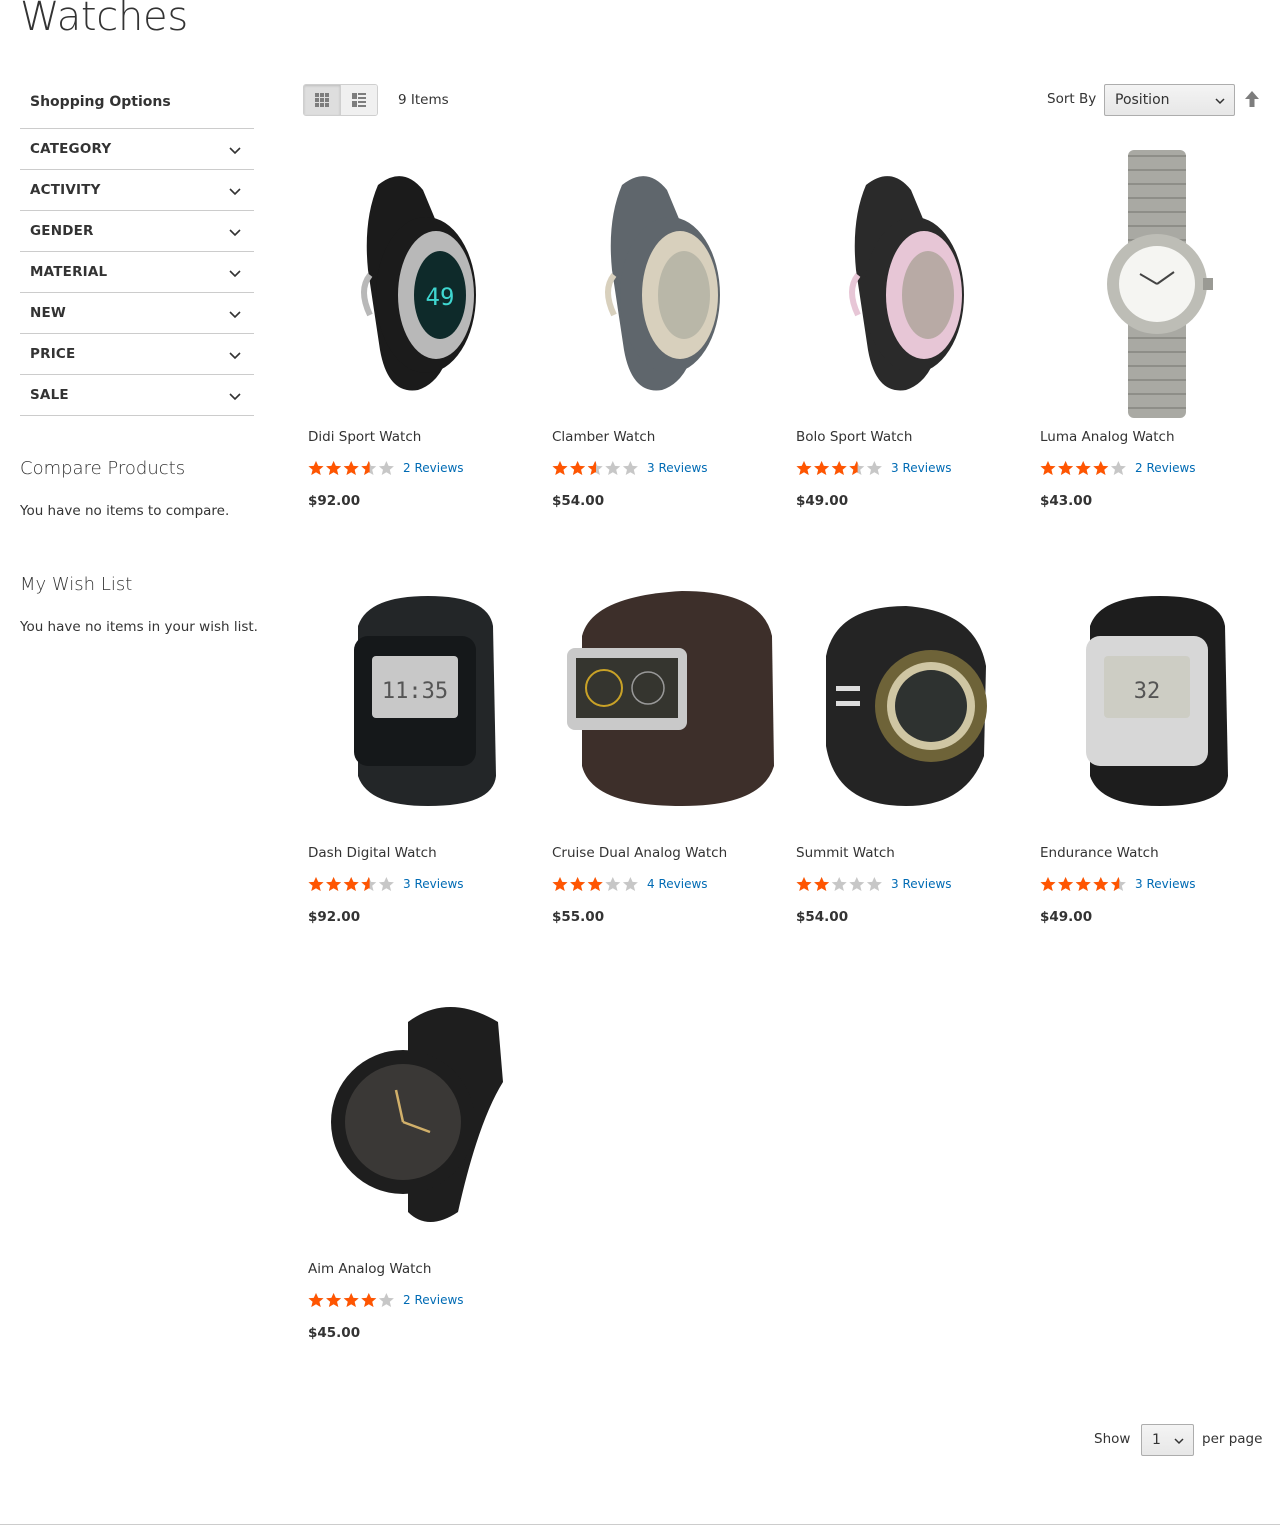 This screenshot has height=1527, width=1280. I want to click on filter-label: SALE, so click(49, 395).